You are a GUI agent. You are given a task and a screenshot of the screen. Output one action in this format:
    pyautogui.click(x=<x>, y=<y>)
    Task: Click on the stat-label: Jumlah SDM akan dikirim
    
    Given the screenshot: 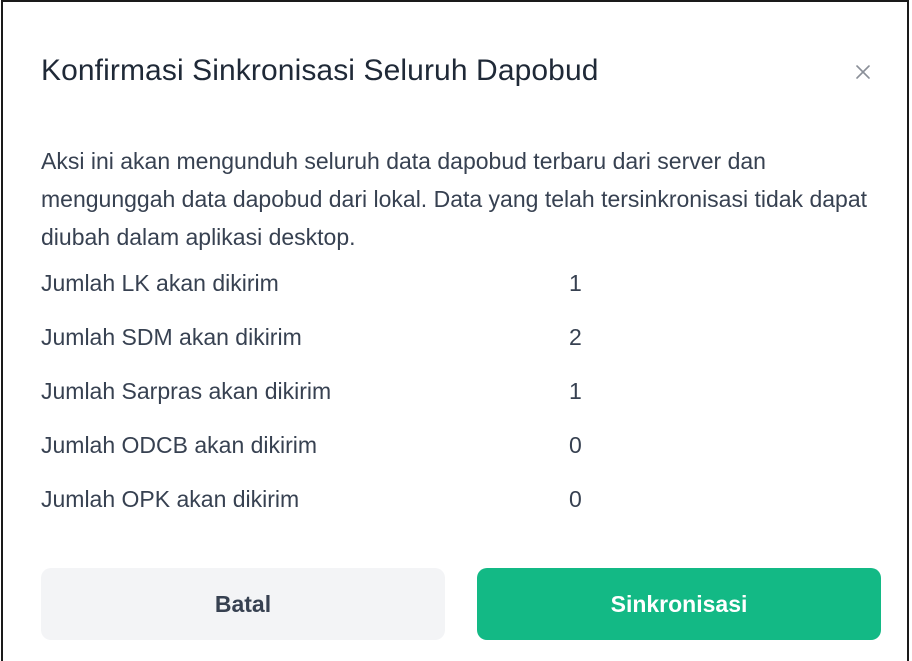 What is the action you would take?
    pyautogui.click(x=171, y=337)
    